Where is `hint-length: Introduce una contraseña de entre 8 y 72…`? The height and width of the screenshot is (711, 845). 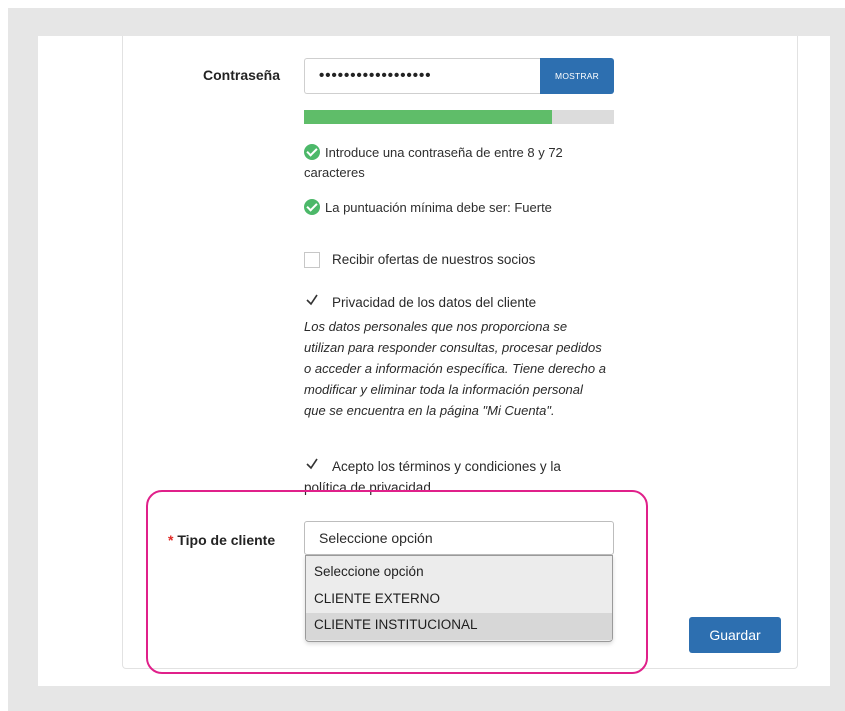
hint-length: Introduce una contraseña de entre 8 y 72… is located at coordinates (433, 163).